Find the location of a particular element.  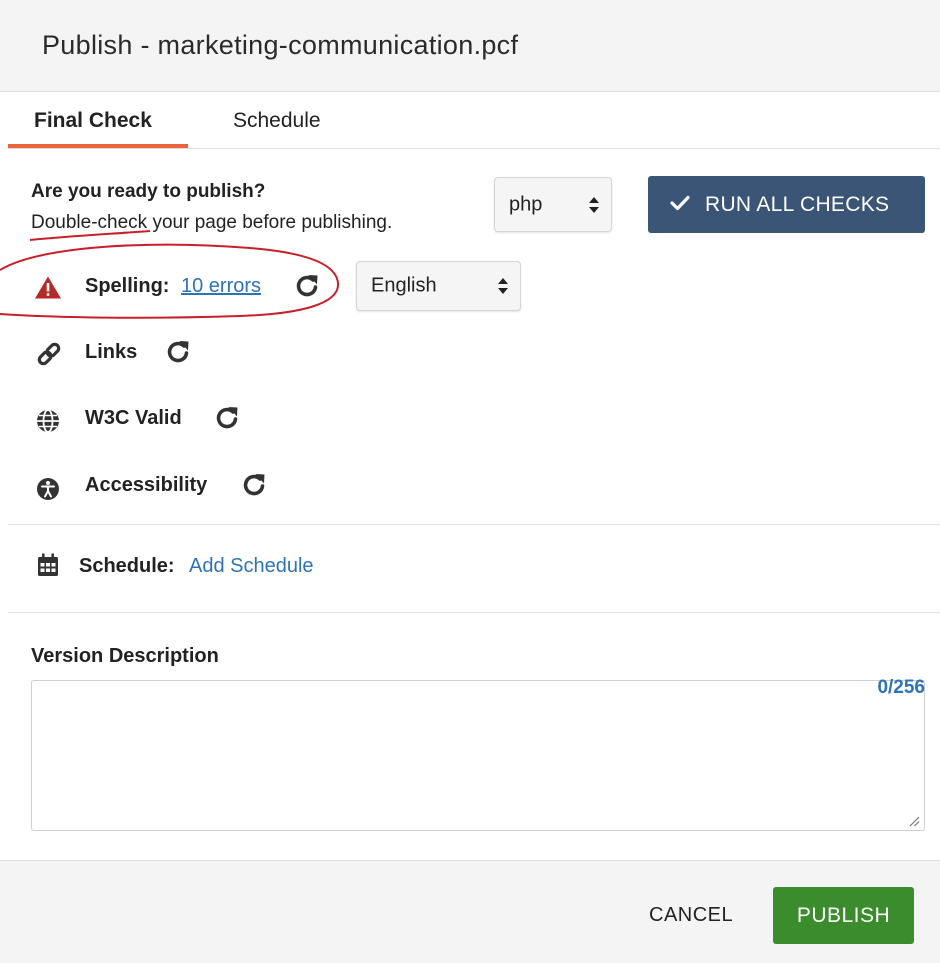

tab-final-check: Final Check is located at coordinates (93, 121).